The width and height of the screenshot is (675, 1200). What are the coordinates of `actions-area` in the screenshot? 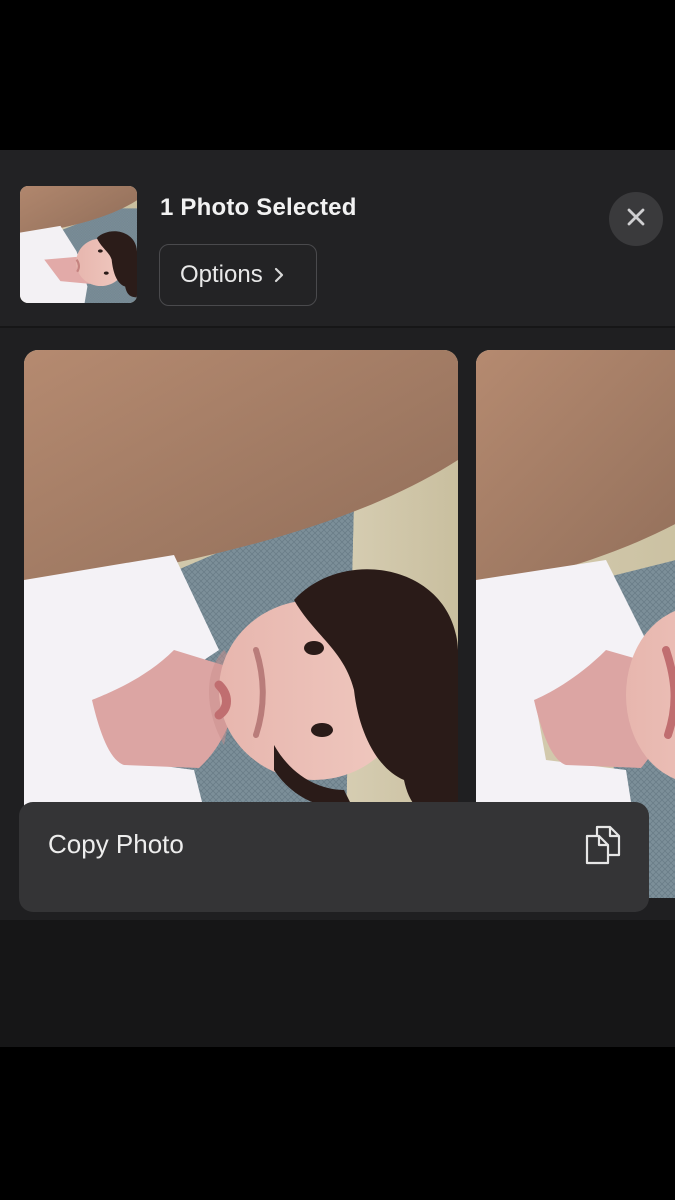 It's located at (337, 983).